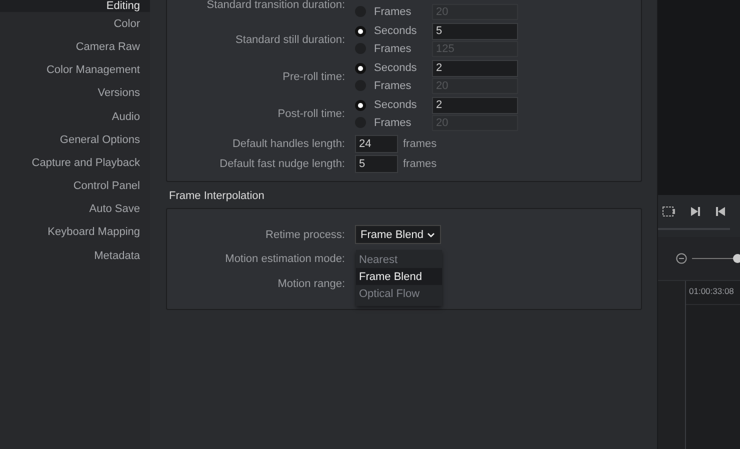 The height and width of the screenshot is (449, 740). Describe the element at coordinates (75, 162) in the screenshot. I see `sidebar-item: Capture and Playback` at that location.